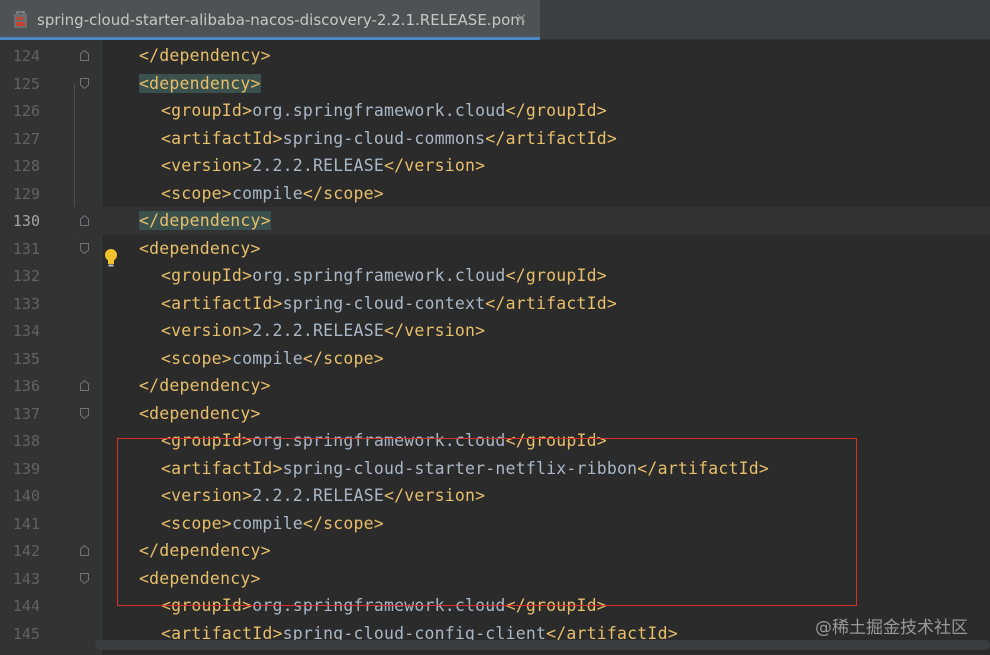 Image resolution: width=990 pixels, height=655 pixels. I want to click on line-number: 126, so click(26, 111).